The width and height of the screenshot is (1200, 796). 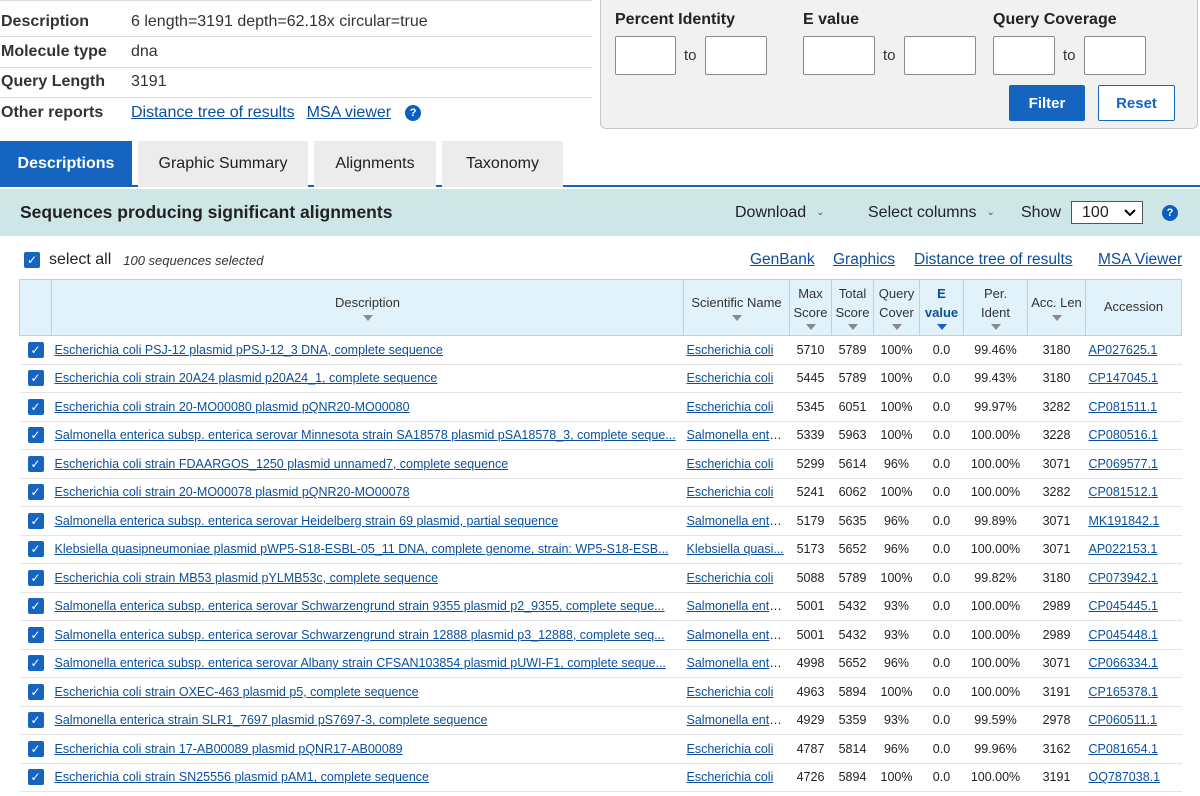 What do you see at coordinates (852, 307) in the screenshot?
I see `header-total-score: Total Score` at bounding box center [852, 307].